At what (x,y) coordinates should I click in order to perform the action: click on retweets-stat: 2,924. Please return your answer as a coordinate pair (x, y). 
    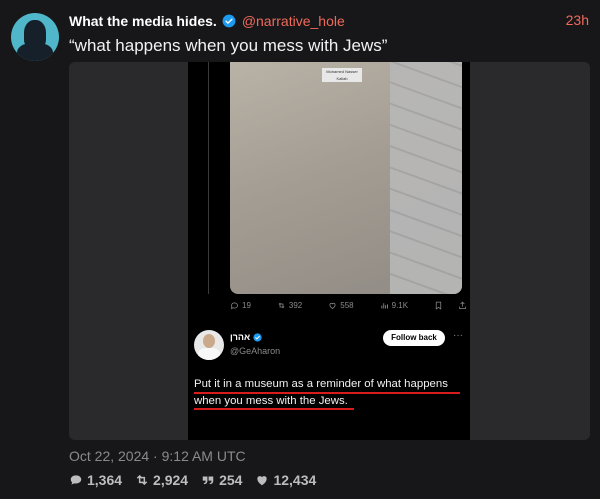
    Looking at the image, I should click on (161, 480).